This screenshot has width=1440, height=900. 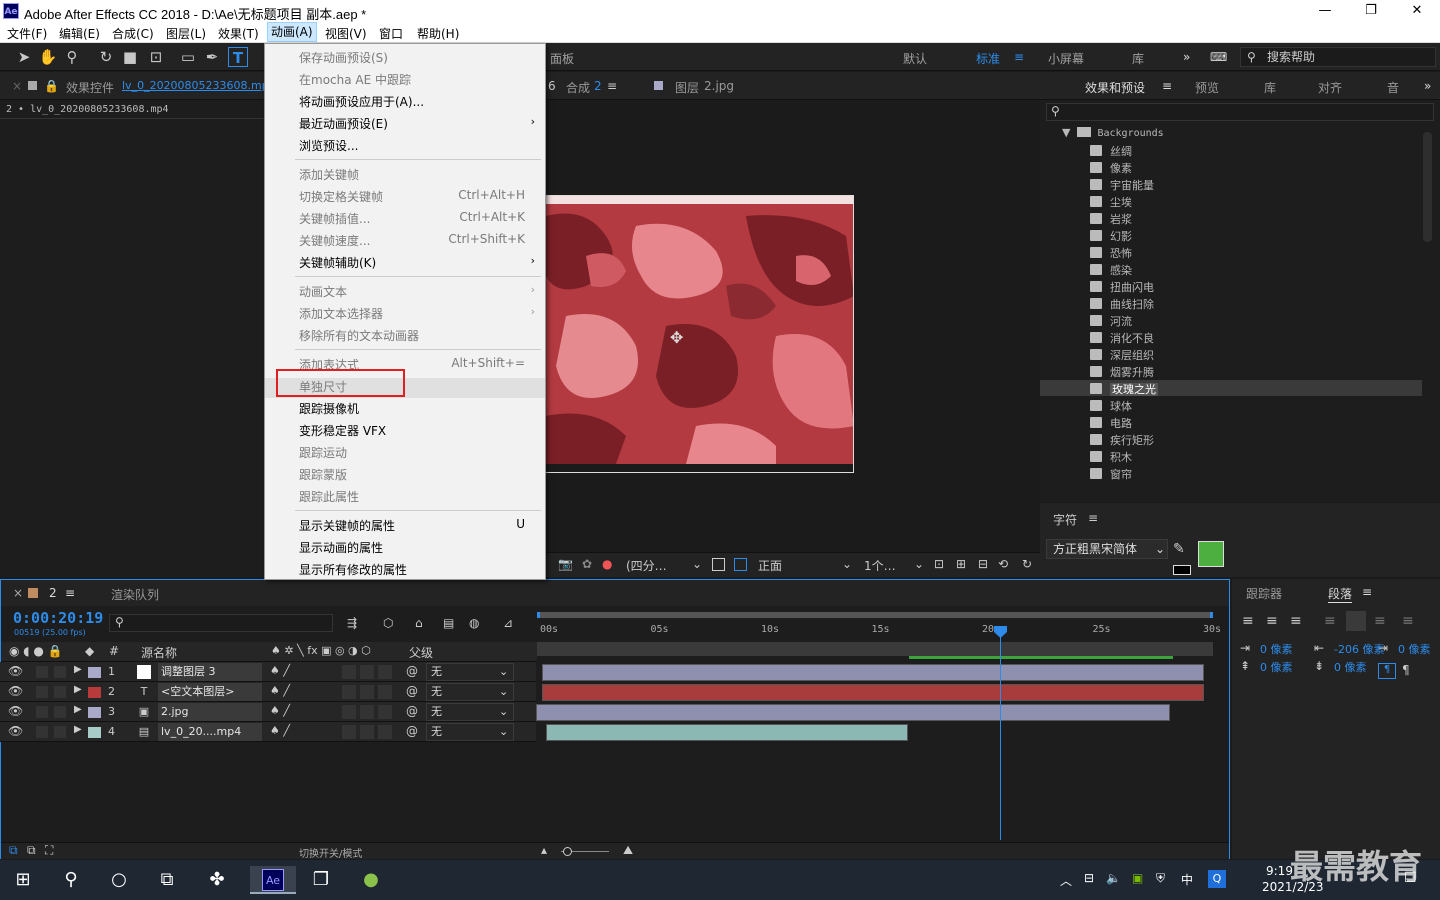 I want to click on search-icon: ⚲, so click(x=71, y=880).